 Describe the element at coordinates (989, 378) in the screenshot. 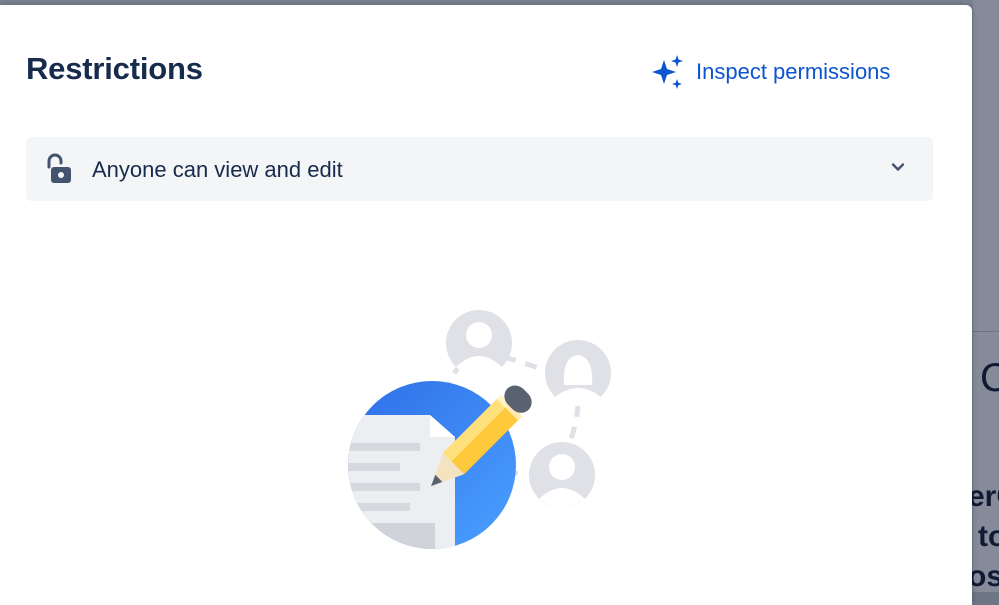

I see `background-text-fragment: C` at that location.